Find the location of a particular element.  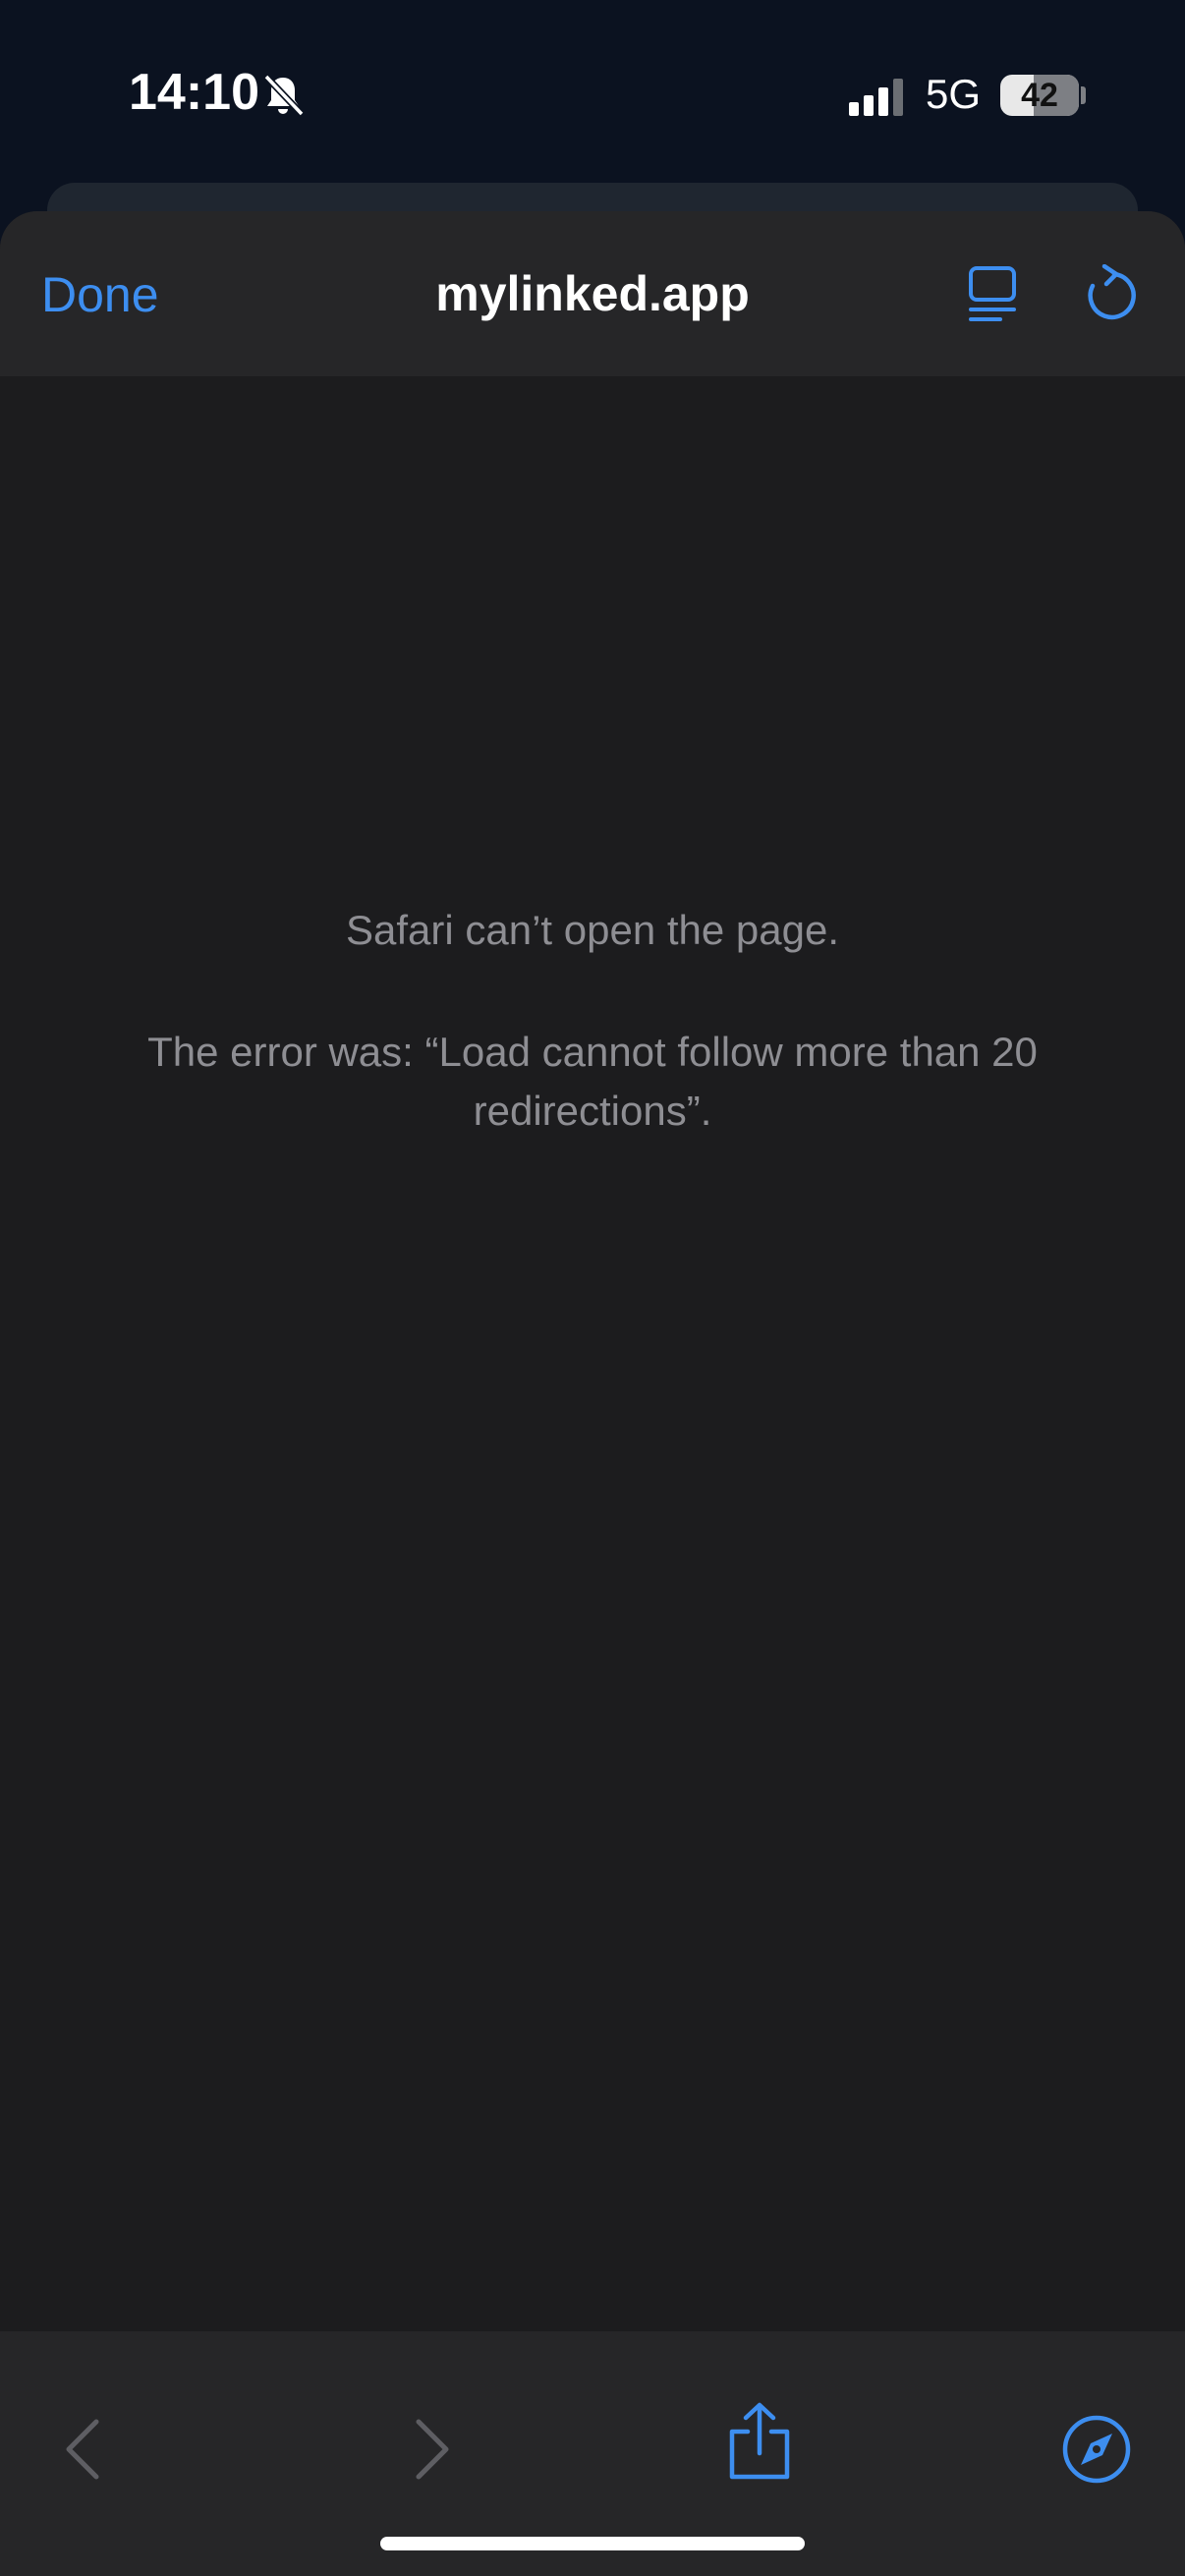

chevron-left-icon is located at coordinates (87, 2449).